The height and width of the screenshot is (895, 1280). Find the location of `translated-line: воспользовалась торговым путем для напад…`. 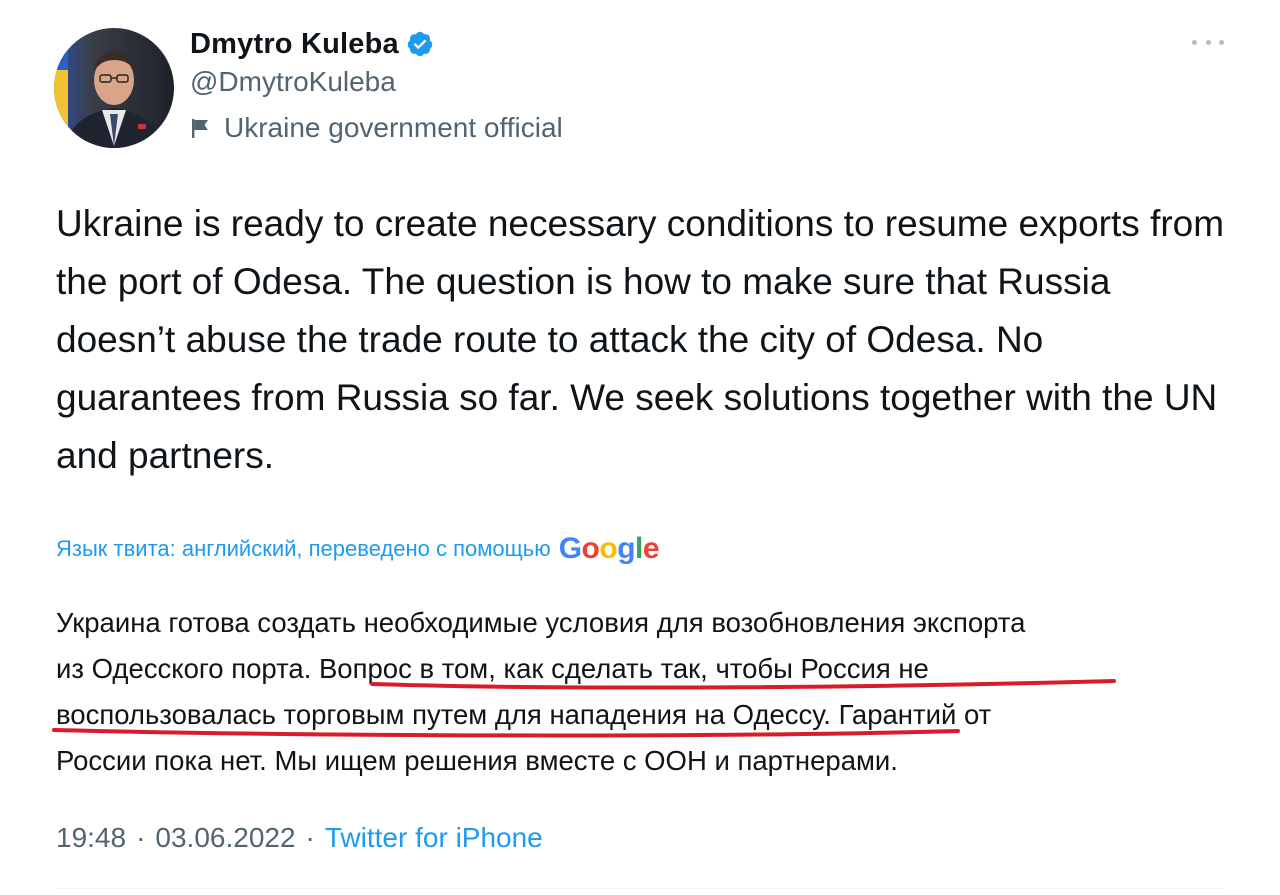

translated-line: воспользовалась торговым путем для напад… is located at coordinates (524, 714).